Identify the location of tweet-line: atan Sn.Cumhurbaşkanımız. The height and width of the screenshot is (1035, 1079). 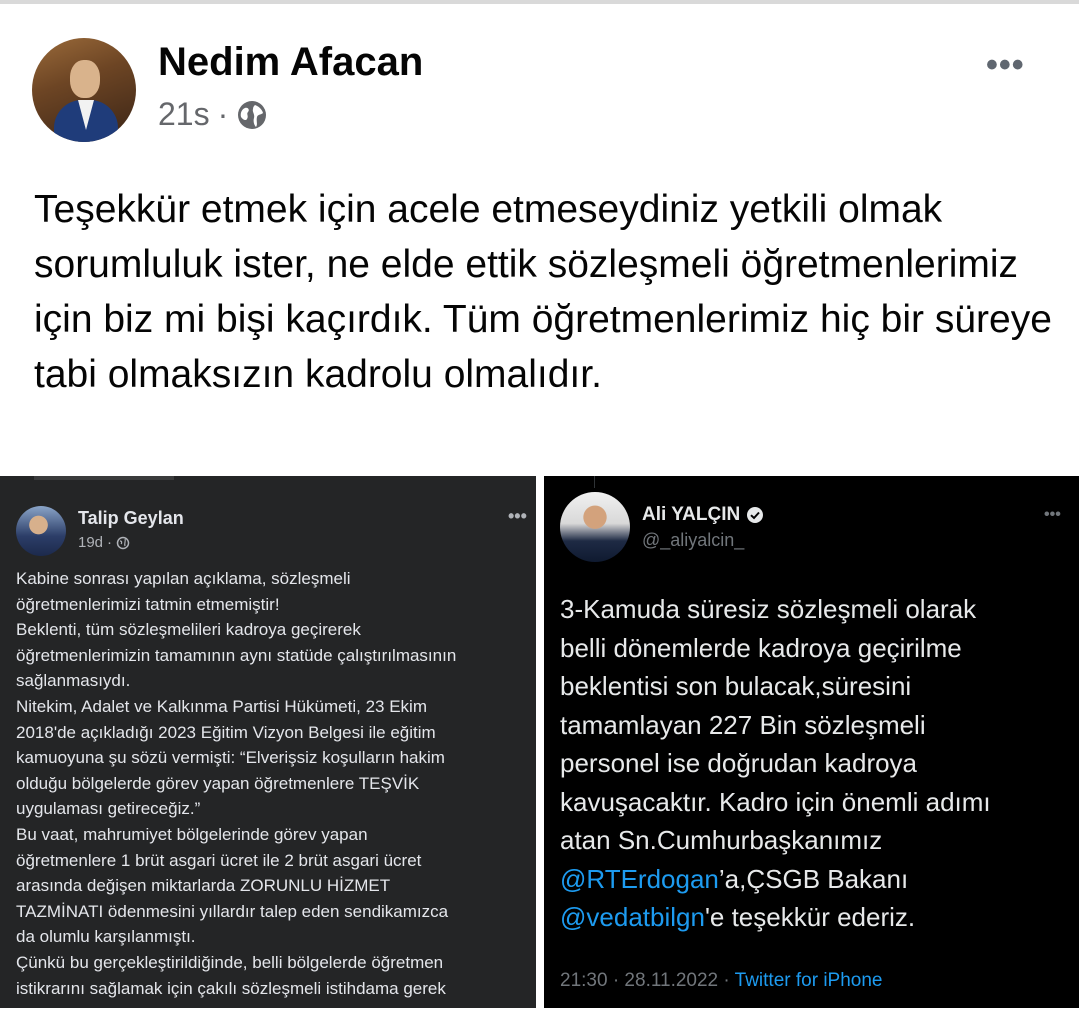
(721, 840).